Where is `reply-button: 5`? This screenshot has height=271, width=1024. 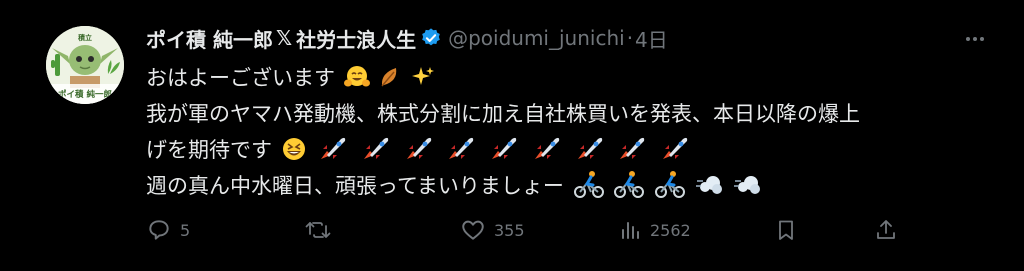
reply-button: 5 is located at coordinates (168, 230).